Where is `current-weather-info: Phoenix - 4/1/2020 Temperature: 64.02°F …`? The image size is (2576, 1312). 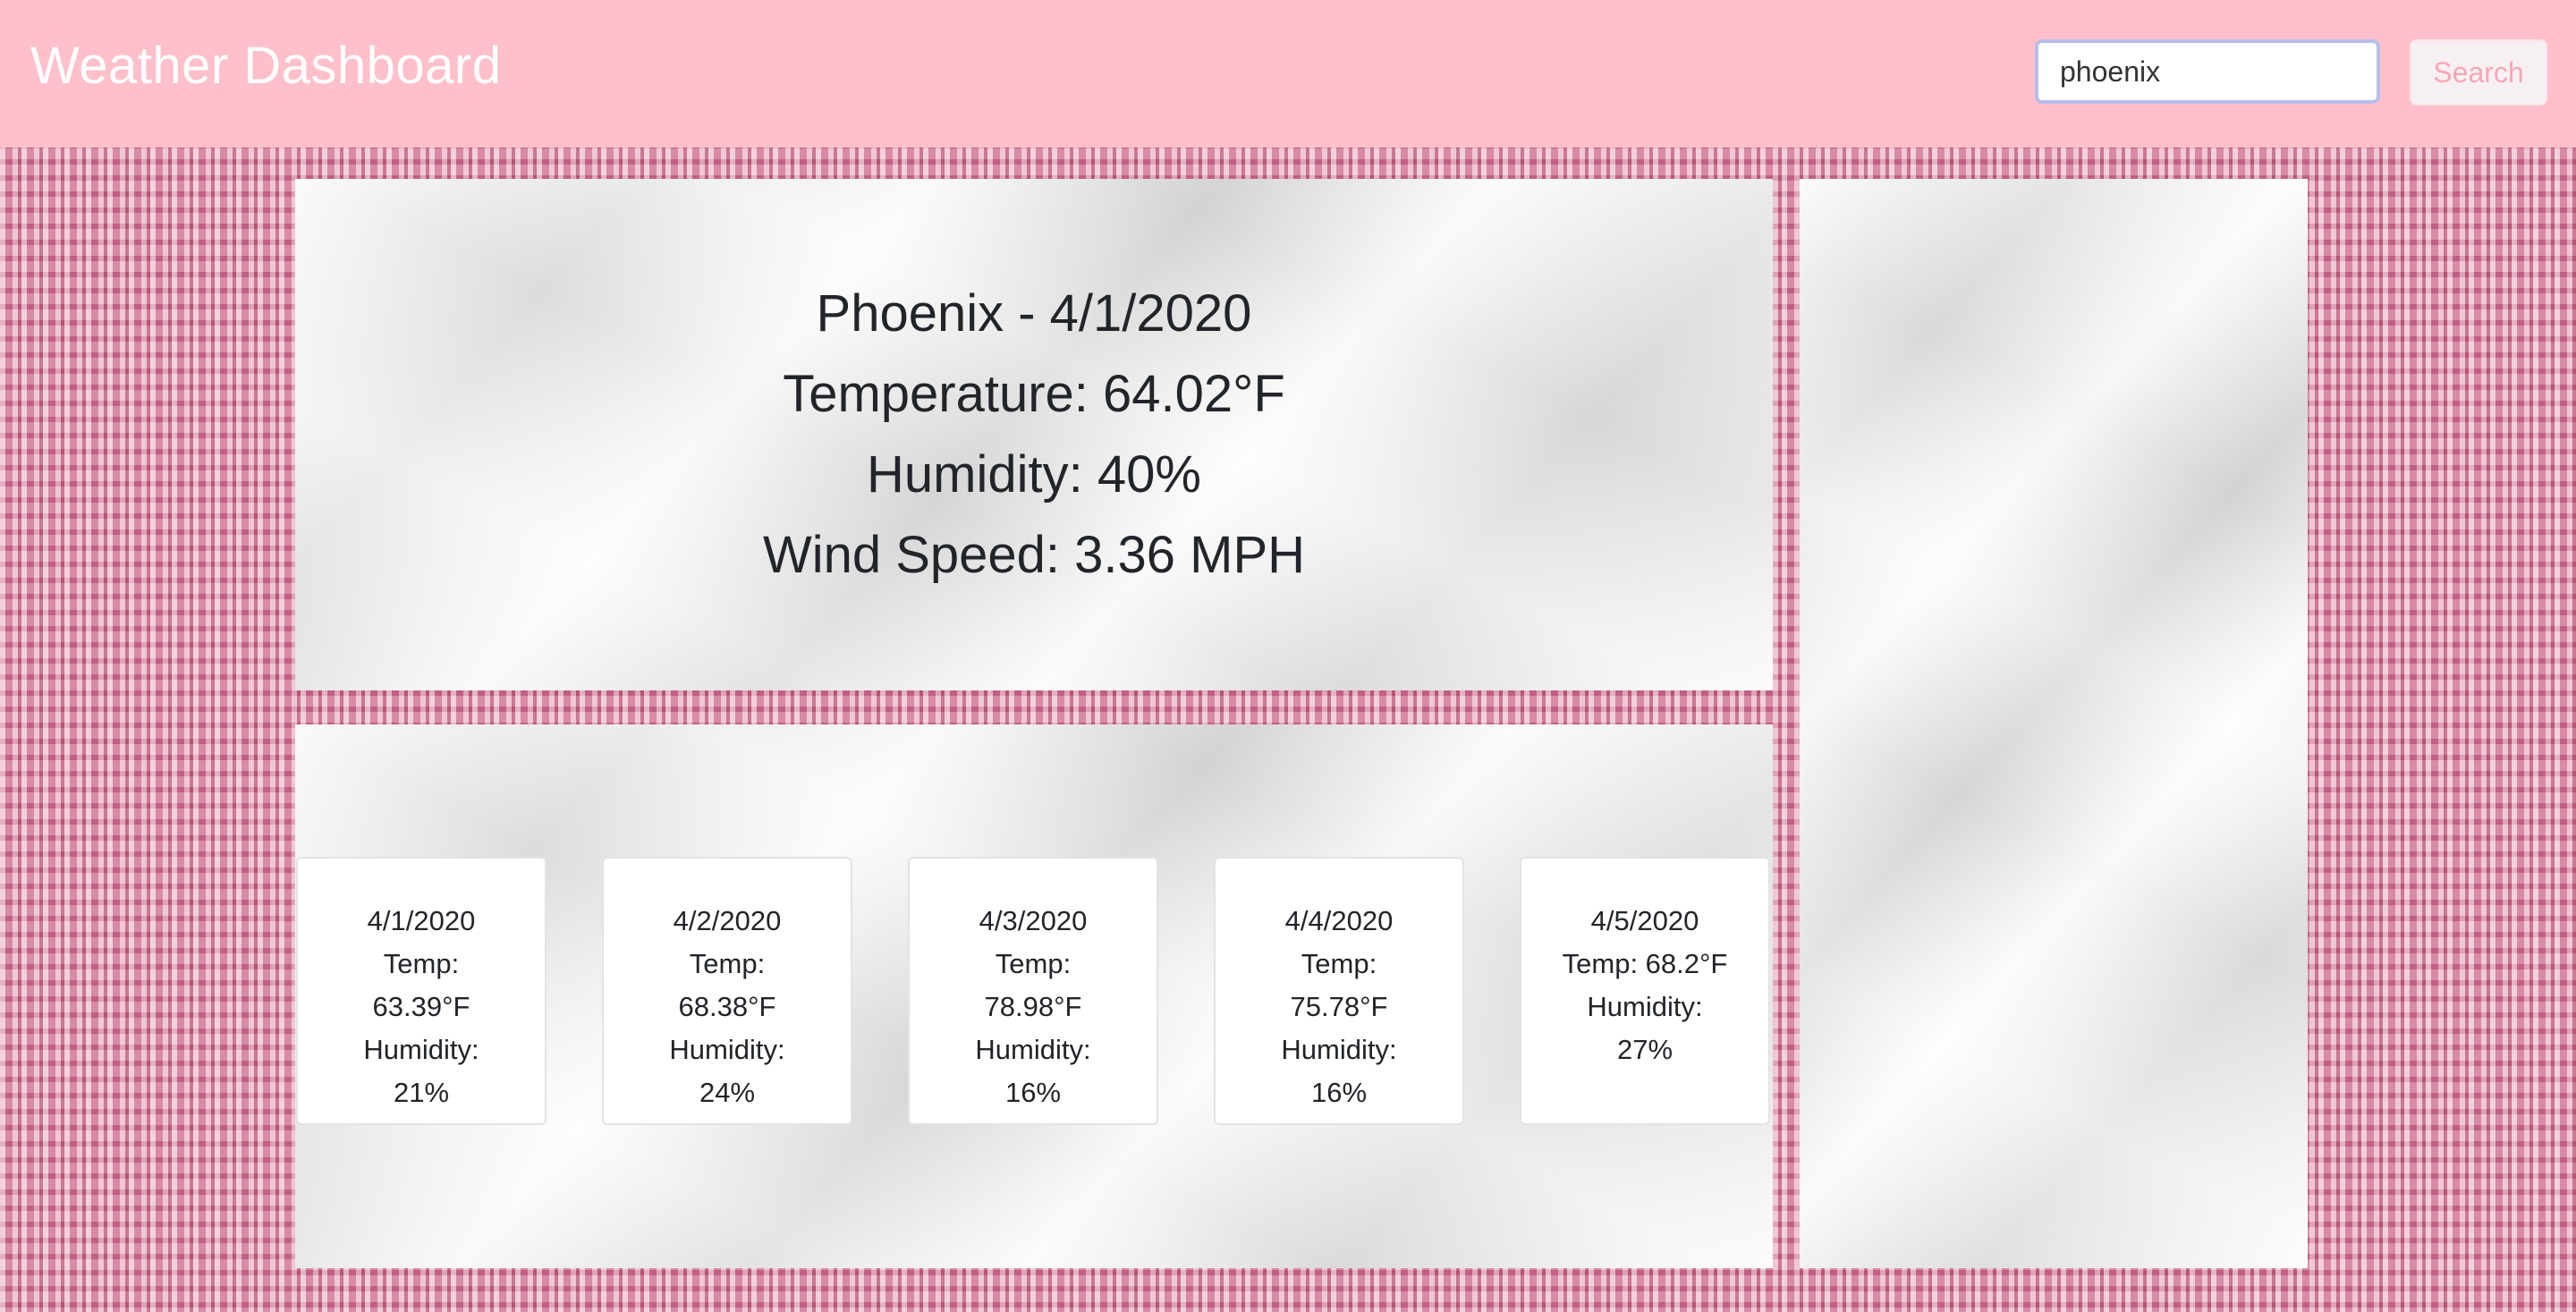
current-weather-info: Phoenix - 4/1/2020 Temperature: 64.02°F … is located at coordinates (1034, 435).